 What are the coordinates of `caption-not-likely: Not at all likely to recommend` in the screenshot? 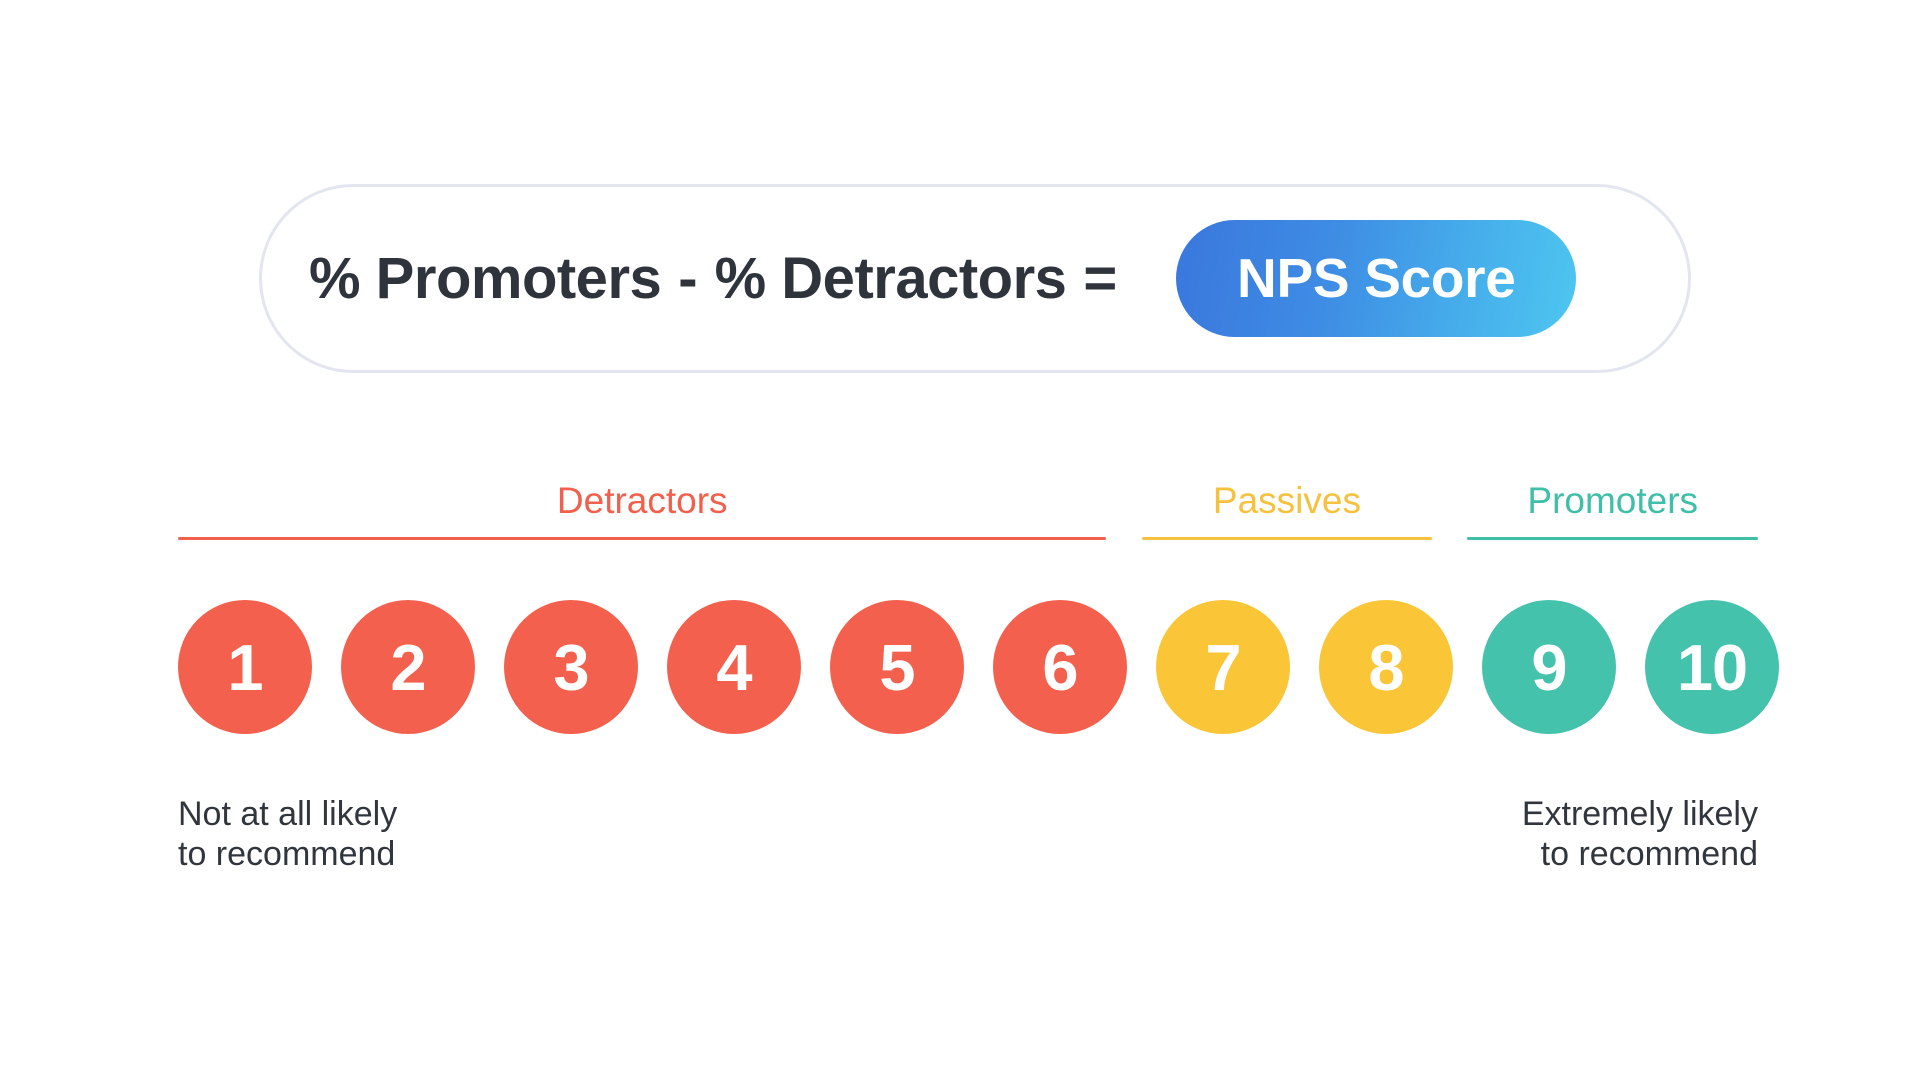 It's located at (288, 834).